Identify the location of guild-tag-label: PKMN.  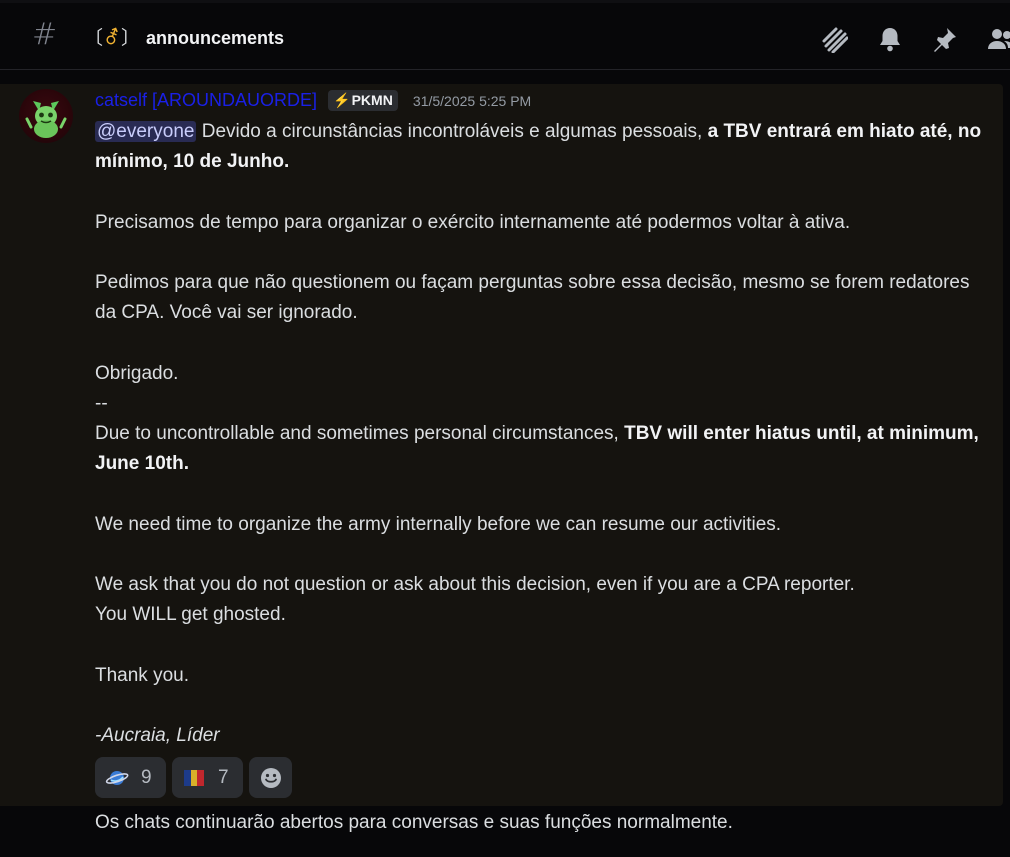
(372, 100).